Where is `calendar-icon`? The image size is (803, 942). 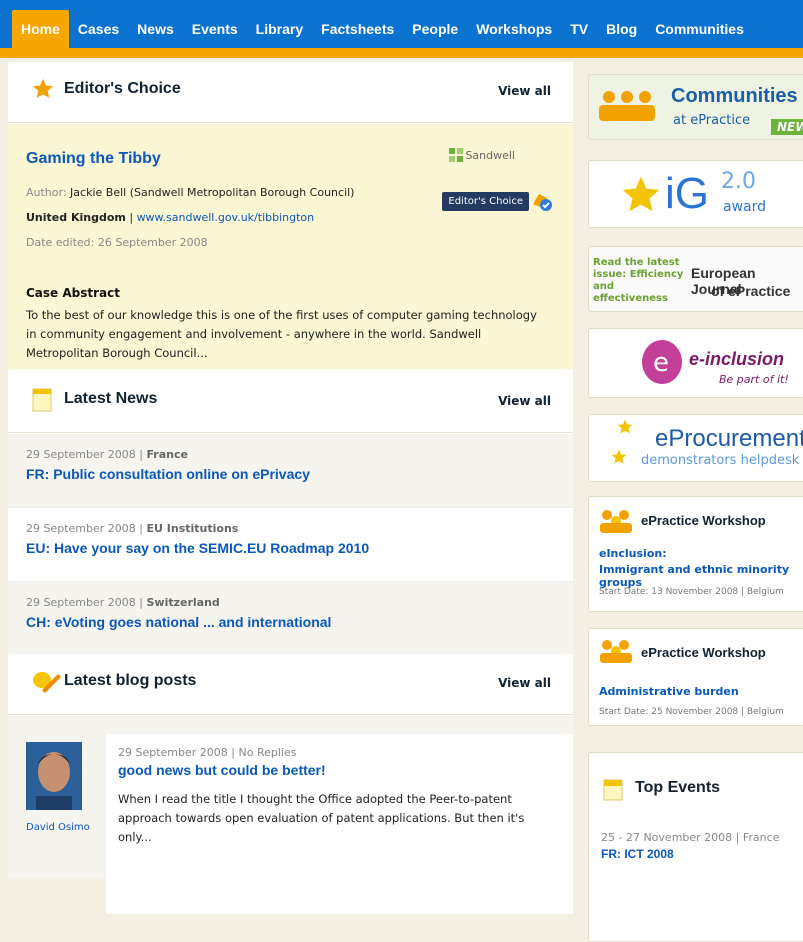
calendar-icon is located at coordinates (613, 790).